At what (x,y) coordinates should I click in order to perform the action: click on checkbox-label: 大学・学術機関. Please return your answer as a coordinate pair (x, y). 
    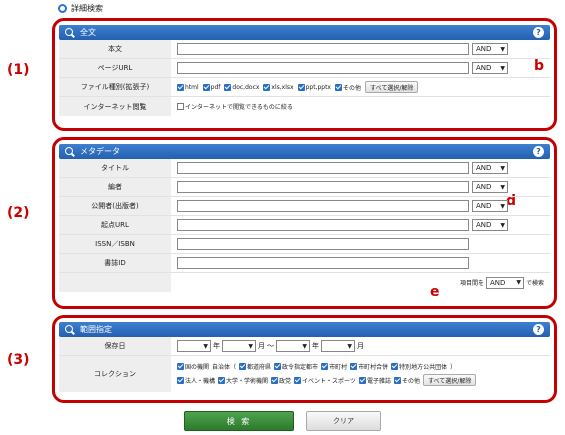
    Looking at the image, I should click on (247, 381).